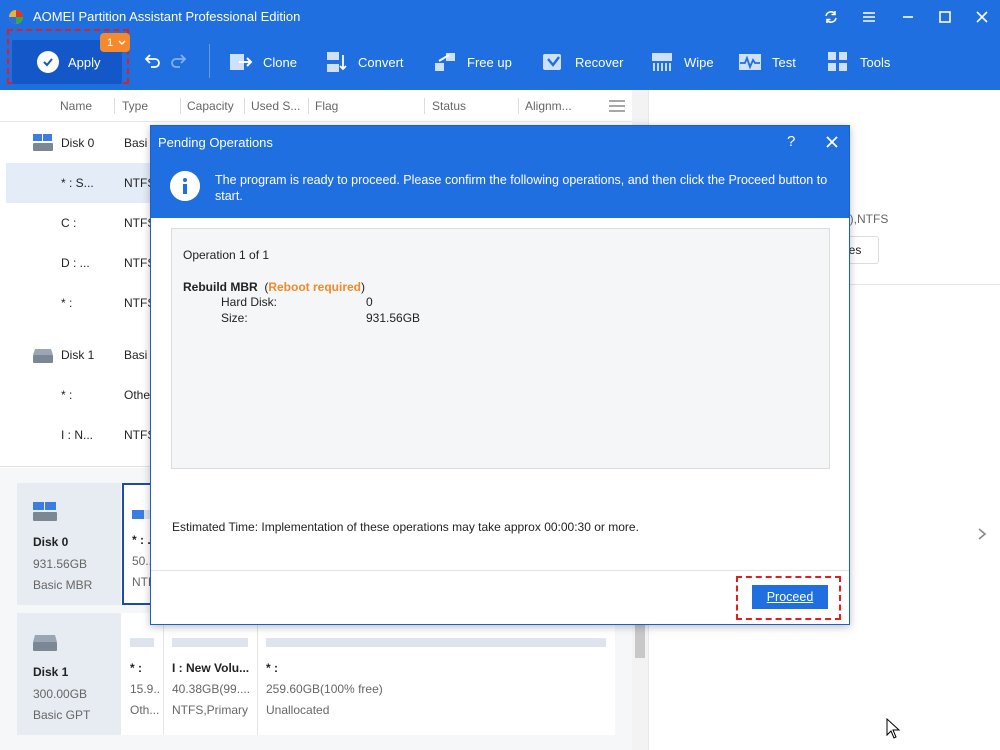 This screenshot has height=750, width=1000. Describe the element at coordinates (241, 62) in the screenshot. I see `clone-icon` at that location.